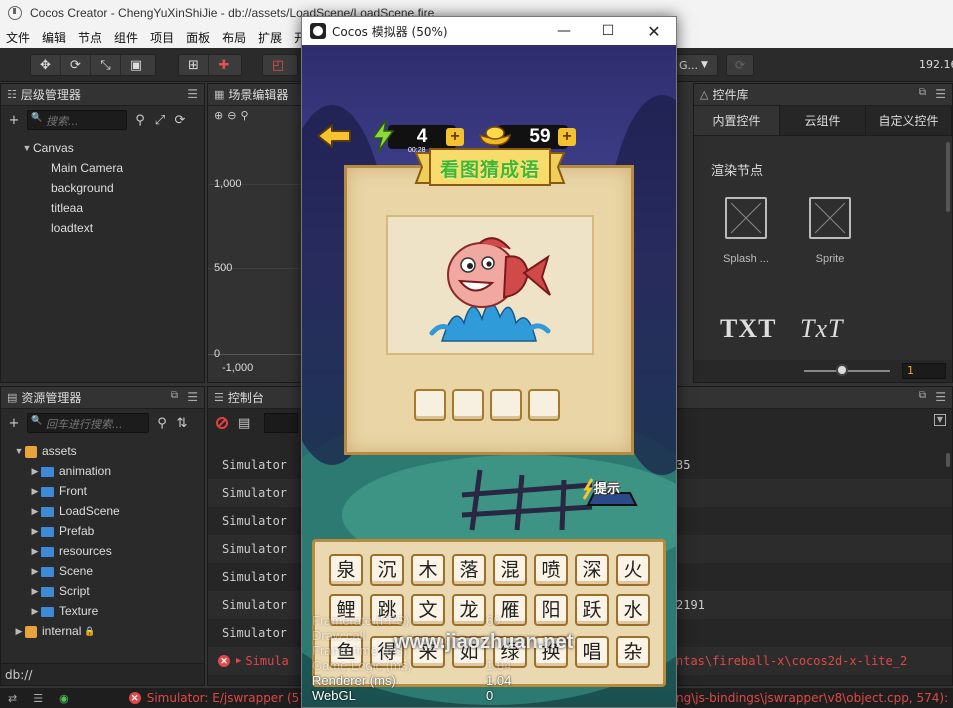  What do you see at coordinates (102, 471) in the screenshot?
I see `folder-animation: ▶ animation` at bounding box center [102, 471].